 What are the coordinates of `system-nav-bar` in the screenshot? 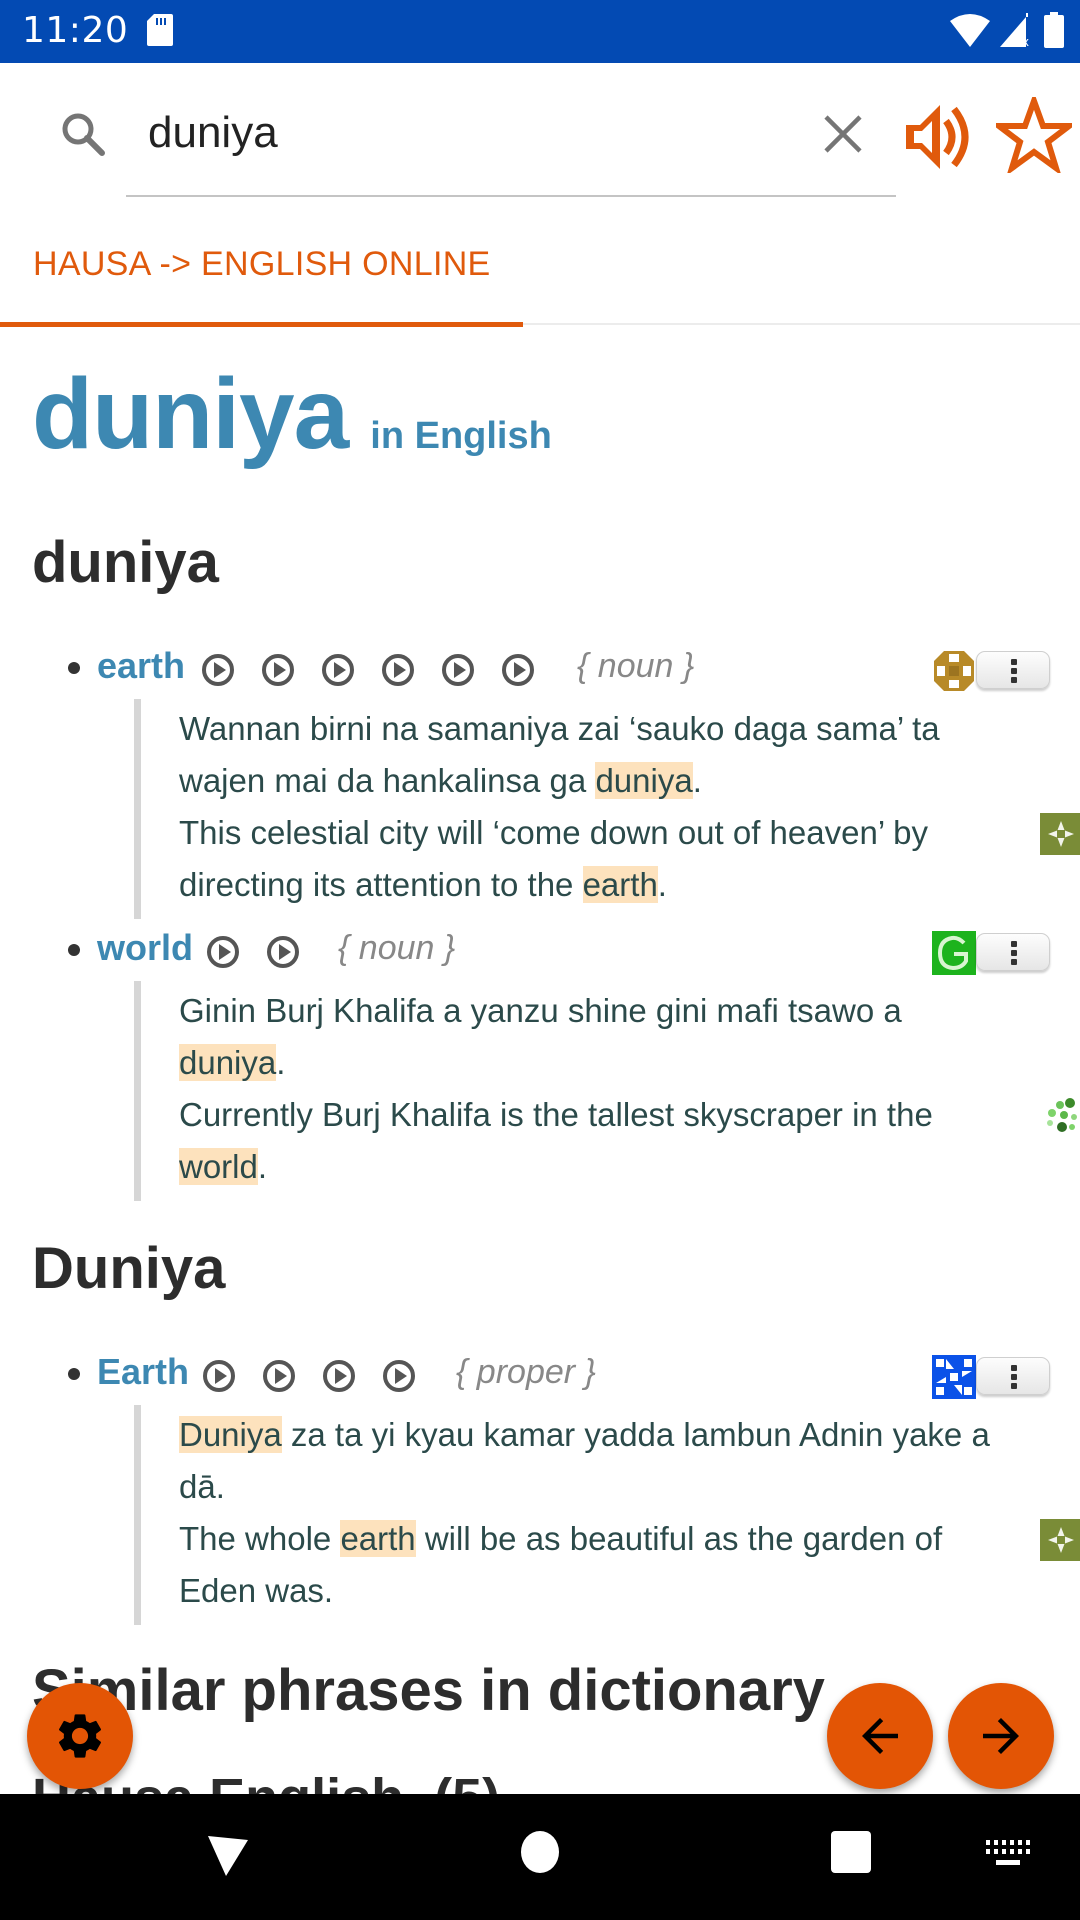 It's located at (540, 1857).